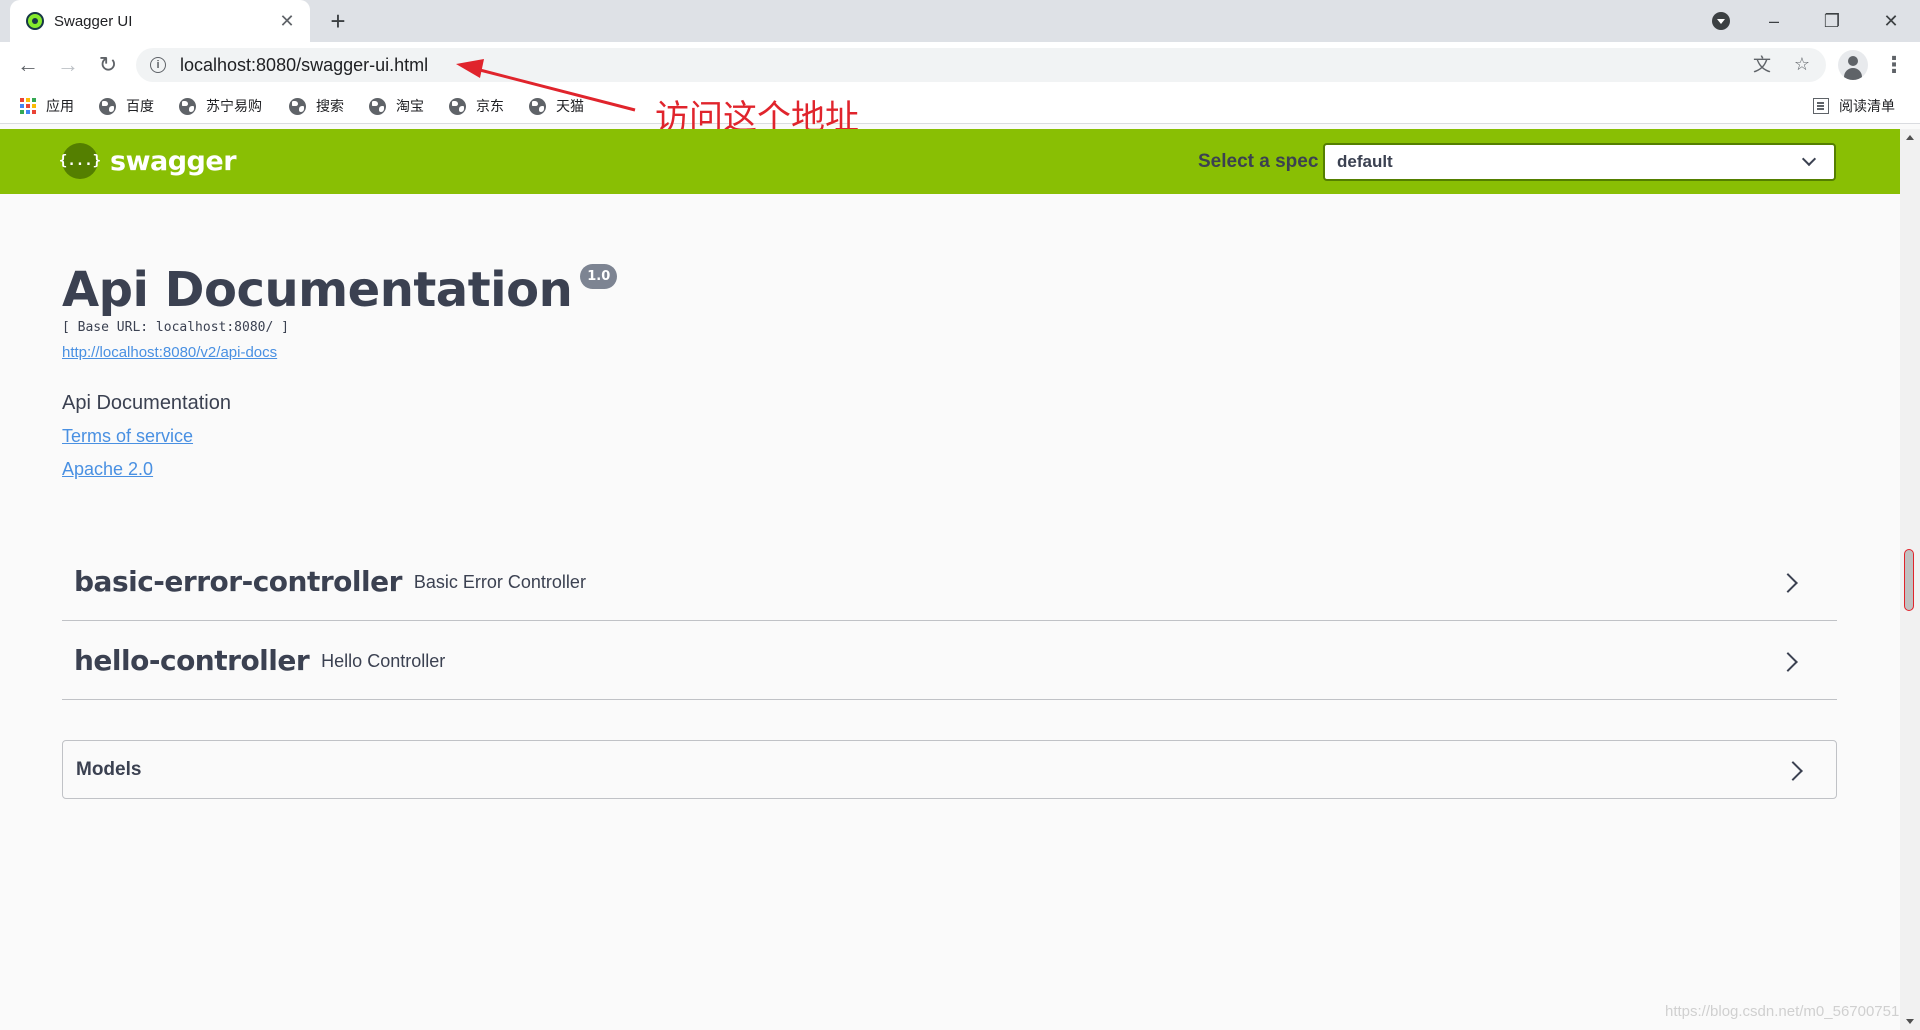 The width and height of the screenshot is (1920, 1030). I want to click on tab-strip: Swagger UI ✕ + – ❐ ✕, so click(960, 21).